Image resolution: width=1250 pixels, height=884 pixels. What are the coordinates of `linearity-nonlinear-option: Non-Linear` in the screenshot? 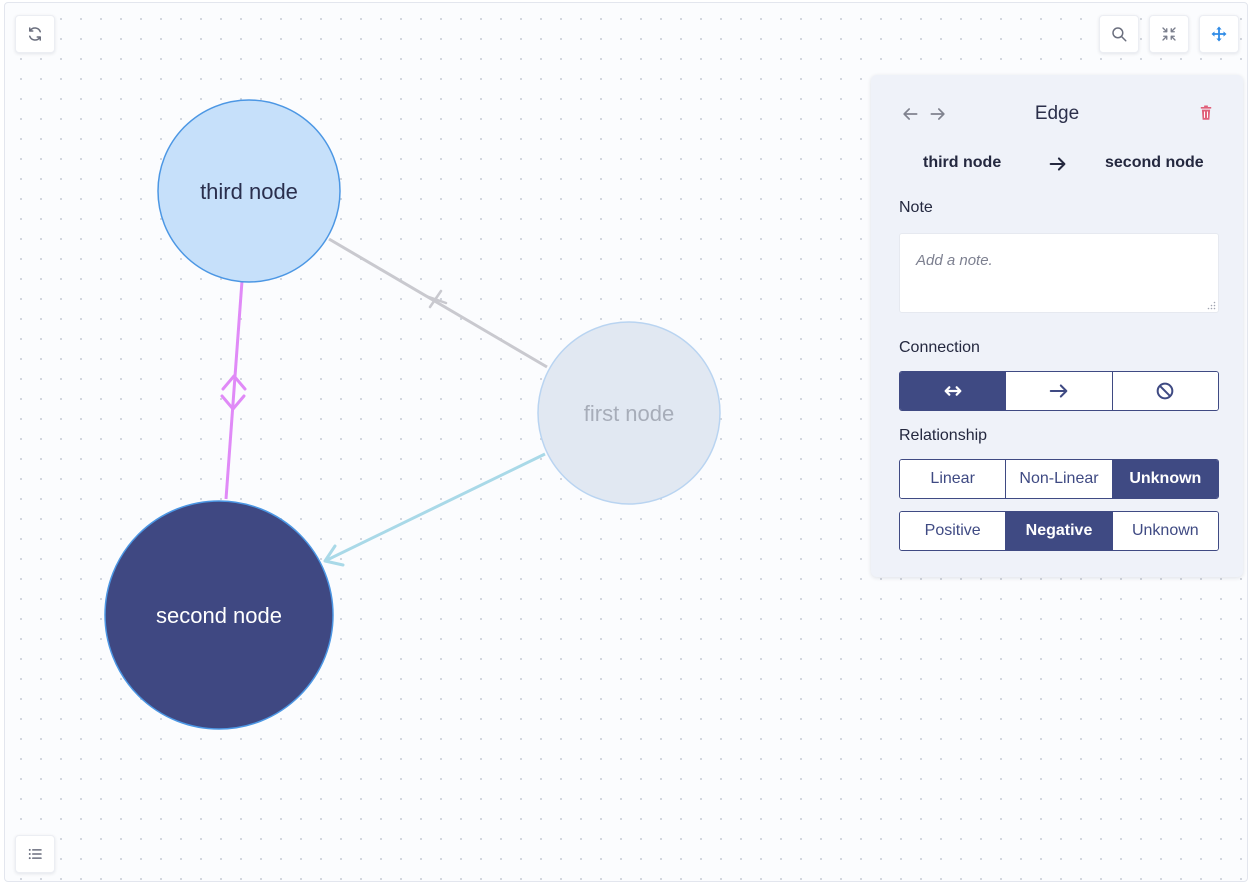 It's located at (1059, 479).